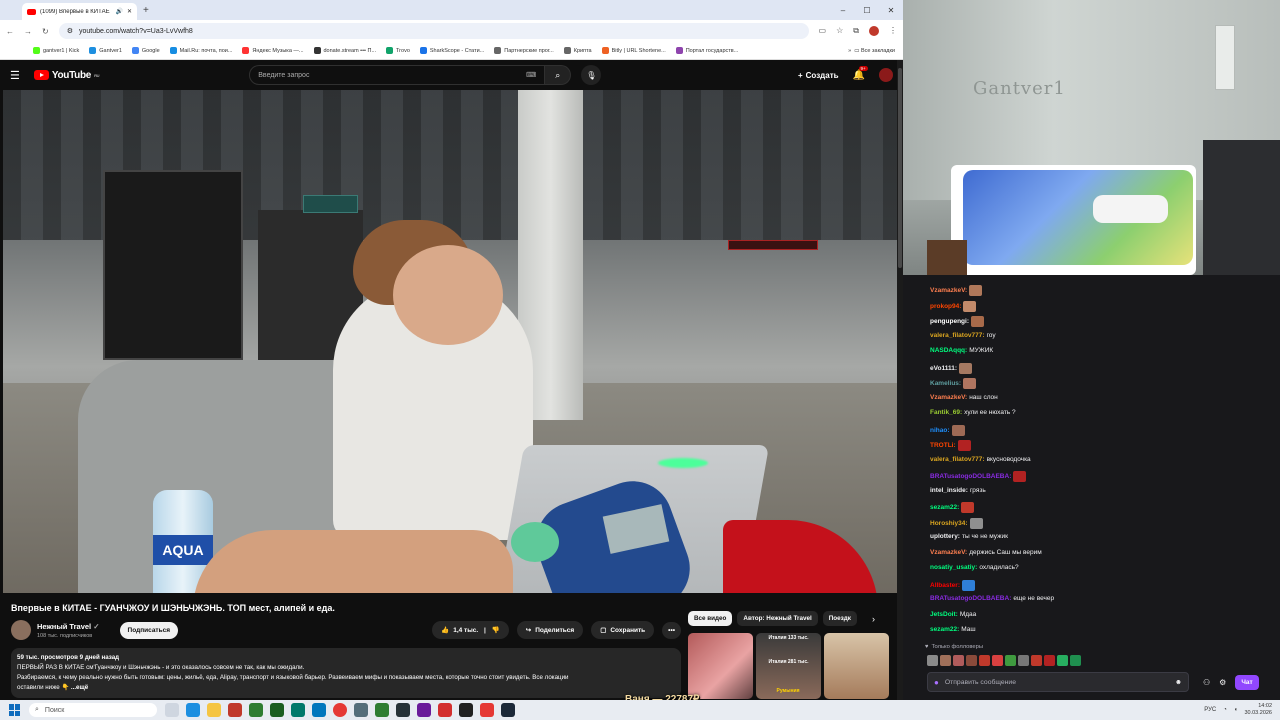 The image size is (1280, 720). I want to click on chat-username: prokop94:, so click(945, 306).